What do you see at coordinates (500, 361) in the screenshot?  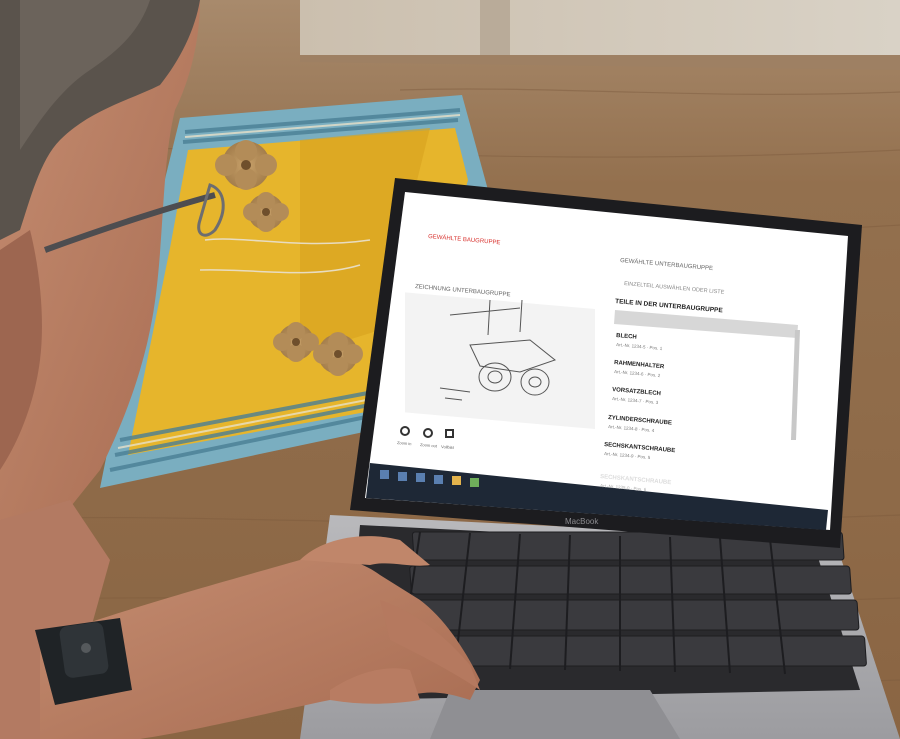 I see `drawing-area` at bounding box center [500, 361].